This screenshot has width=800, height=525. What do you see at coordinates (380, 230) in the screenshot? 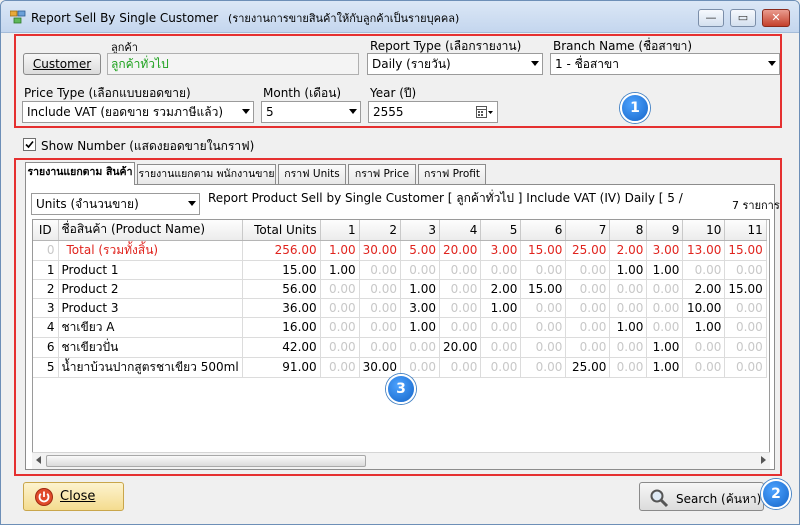
I see `column-header-day: 2` at bounding box center [380, 230].